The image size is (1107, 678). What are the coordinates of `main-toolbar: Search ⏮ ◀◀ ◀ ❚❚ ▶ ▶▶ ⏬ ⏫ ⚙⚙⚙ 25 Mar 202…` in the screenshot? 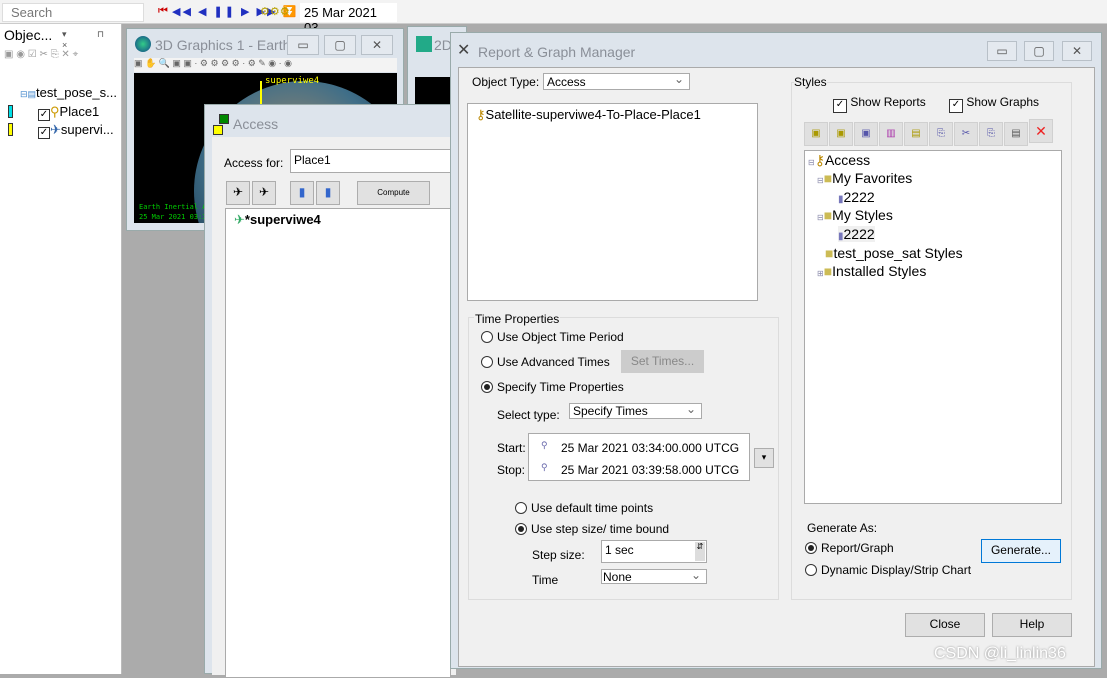 It's located at (553, 17).